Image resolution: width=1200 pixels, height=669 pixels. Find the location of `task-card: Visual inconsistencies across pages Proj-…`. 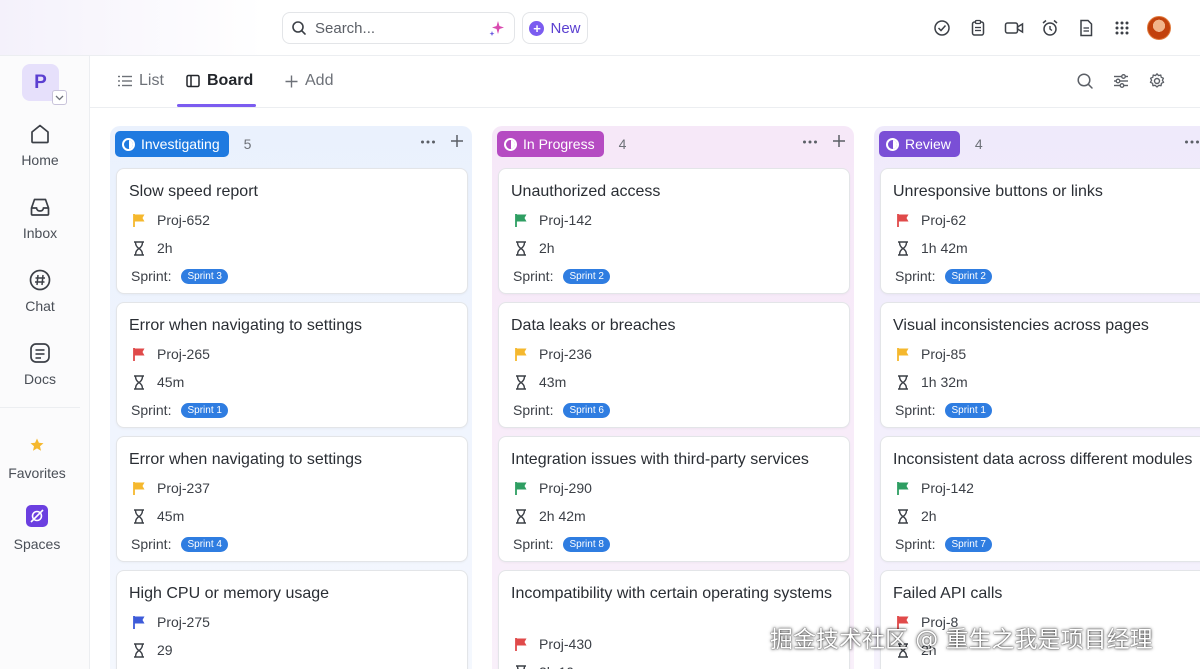

task-card: Visual inconsistencies across pages Proj-… is located at coordinates (1040, 365).